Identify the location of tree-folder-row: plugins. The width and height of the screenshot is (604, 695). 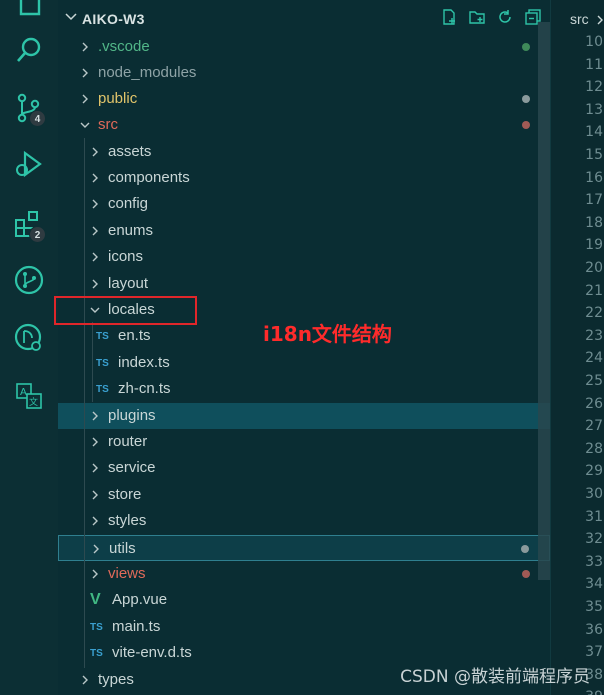
(304, 416).